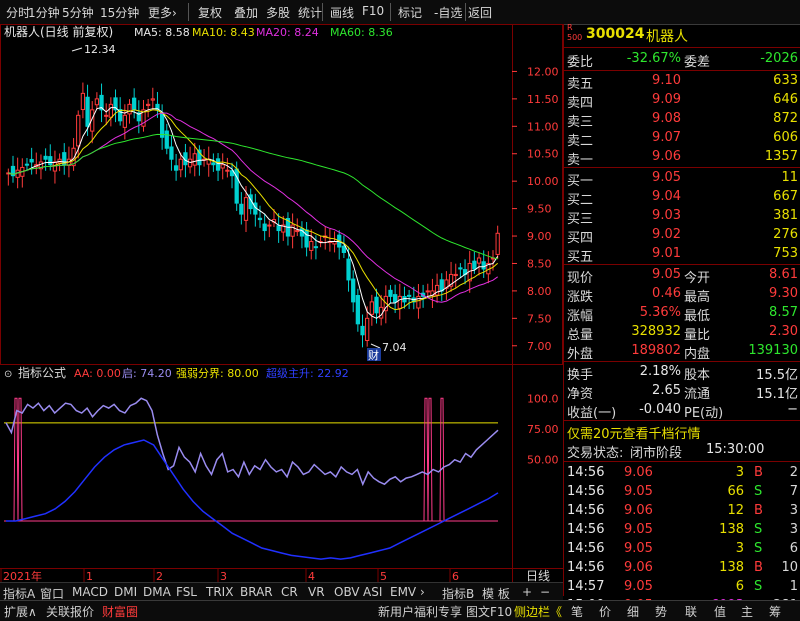 This screenshot has width=800, height=621. Describe the element at coordinates (580, 200) in the screenshot. I see `buy-level-label: 买二` at that location.